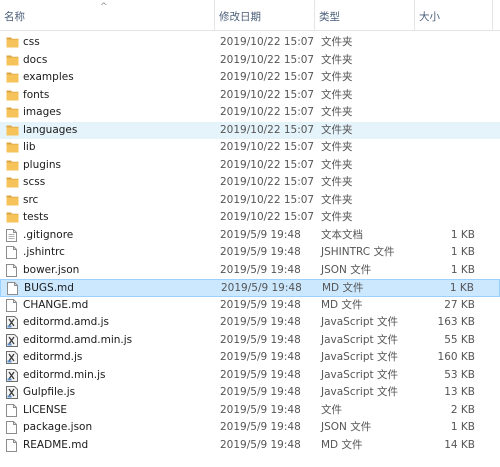 This screenshot has height=467, width=500. What do you see at coordinates (250, 78) in the screenshot?
I see `file-row: examples 2019/10/22 15:07 文件夹` at bounding box center [250, 78].